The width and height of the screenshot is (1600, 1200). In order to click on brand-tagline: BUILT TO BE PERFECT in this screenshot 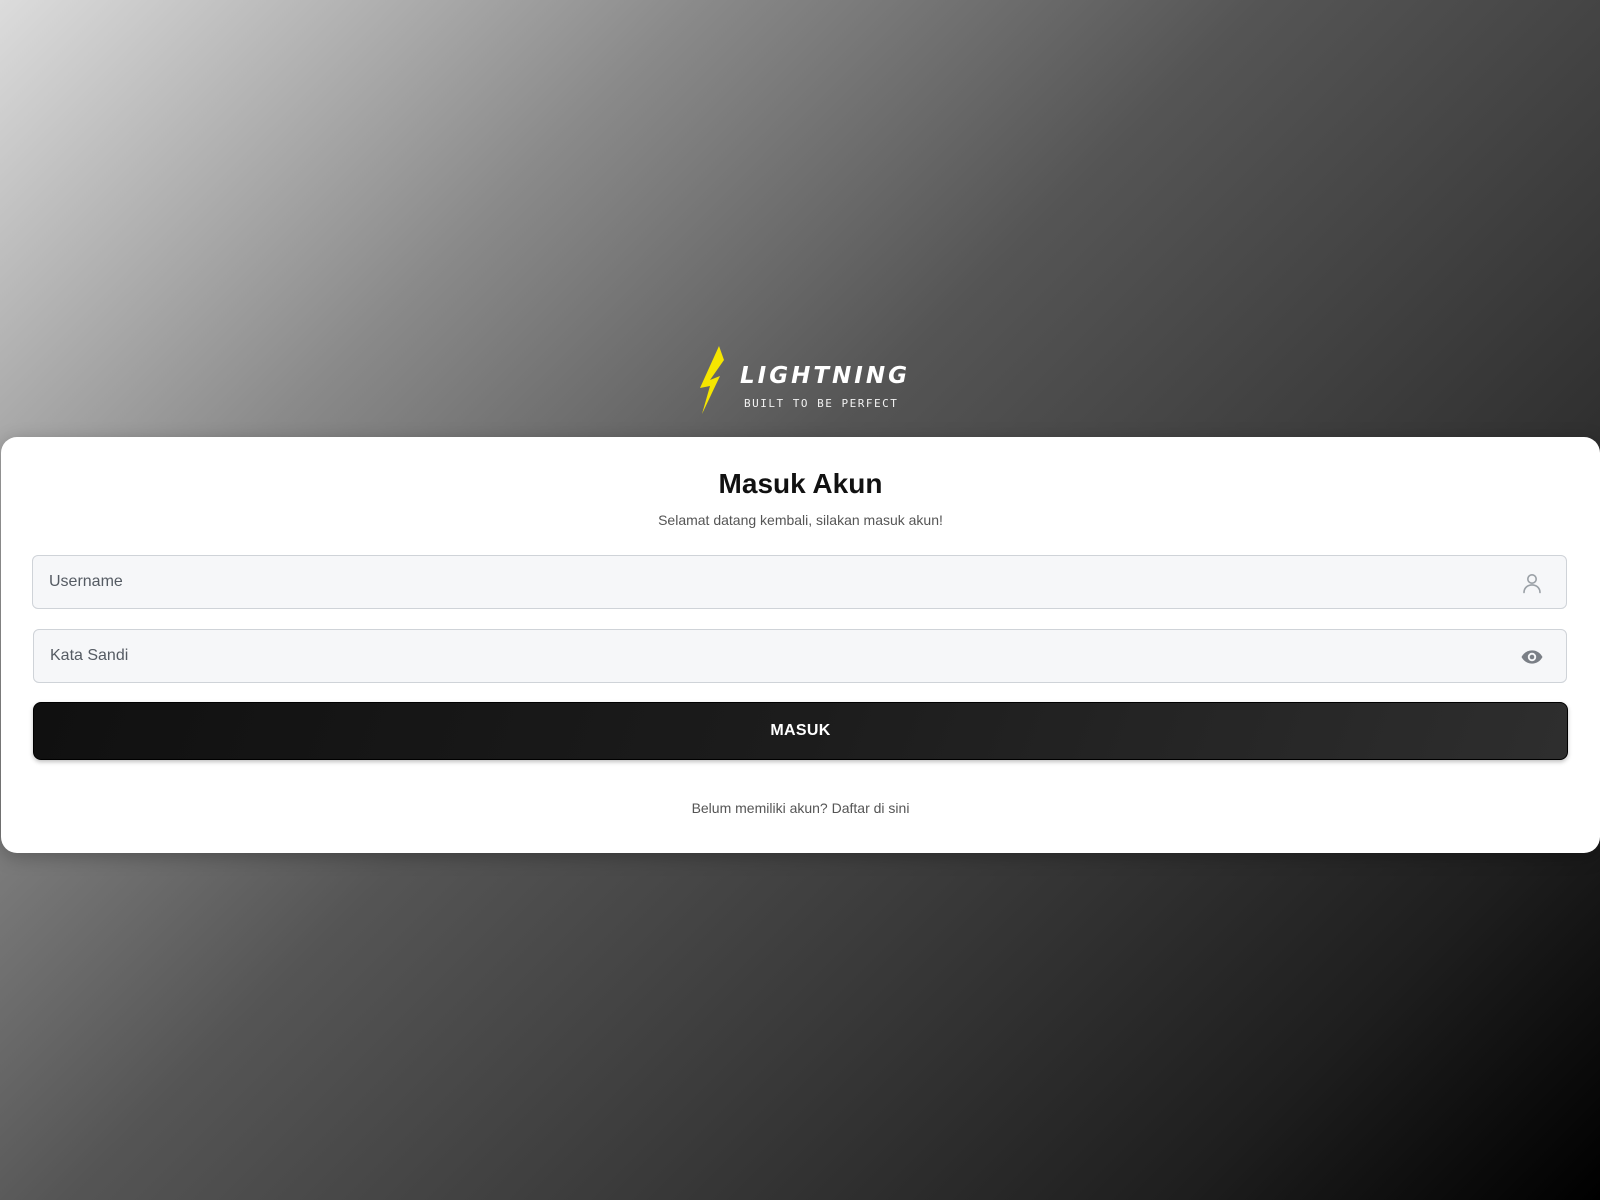, I will do `click(821, 403)`.